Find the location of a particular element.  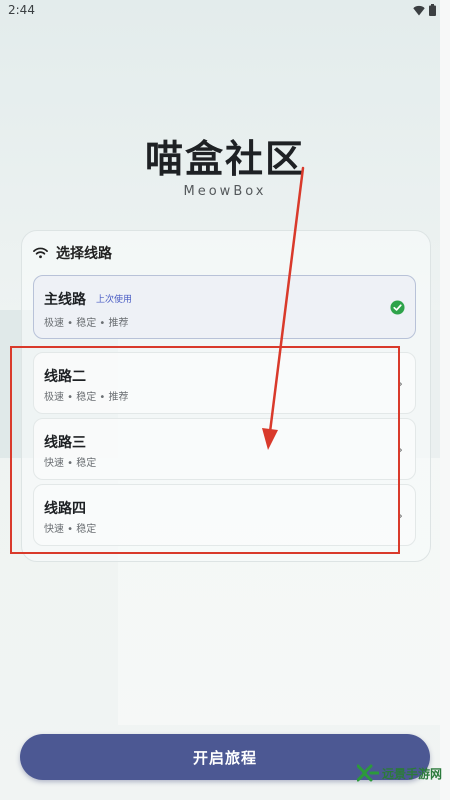

watermark-text: 远景手游网 is located at coordinates (411, 773).